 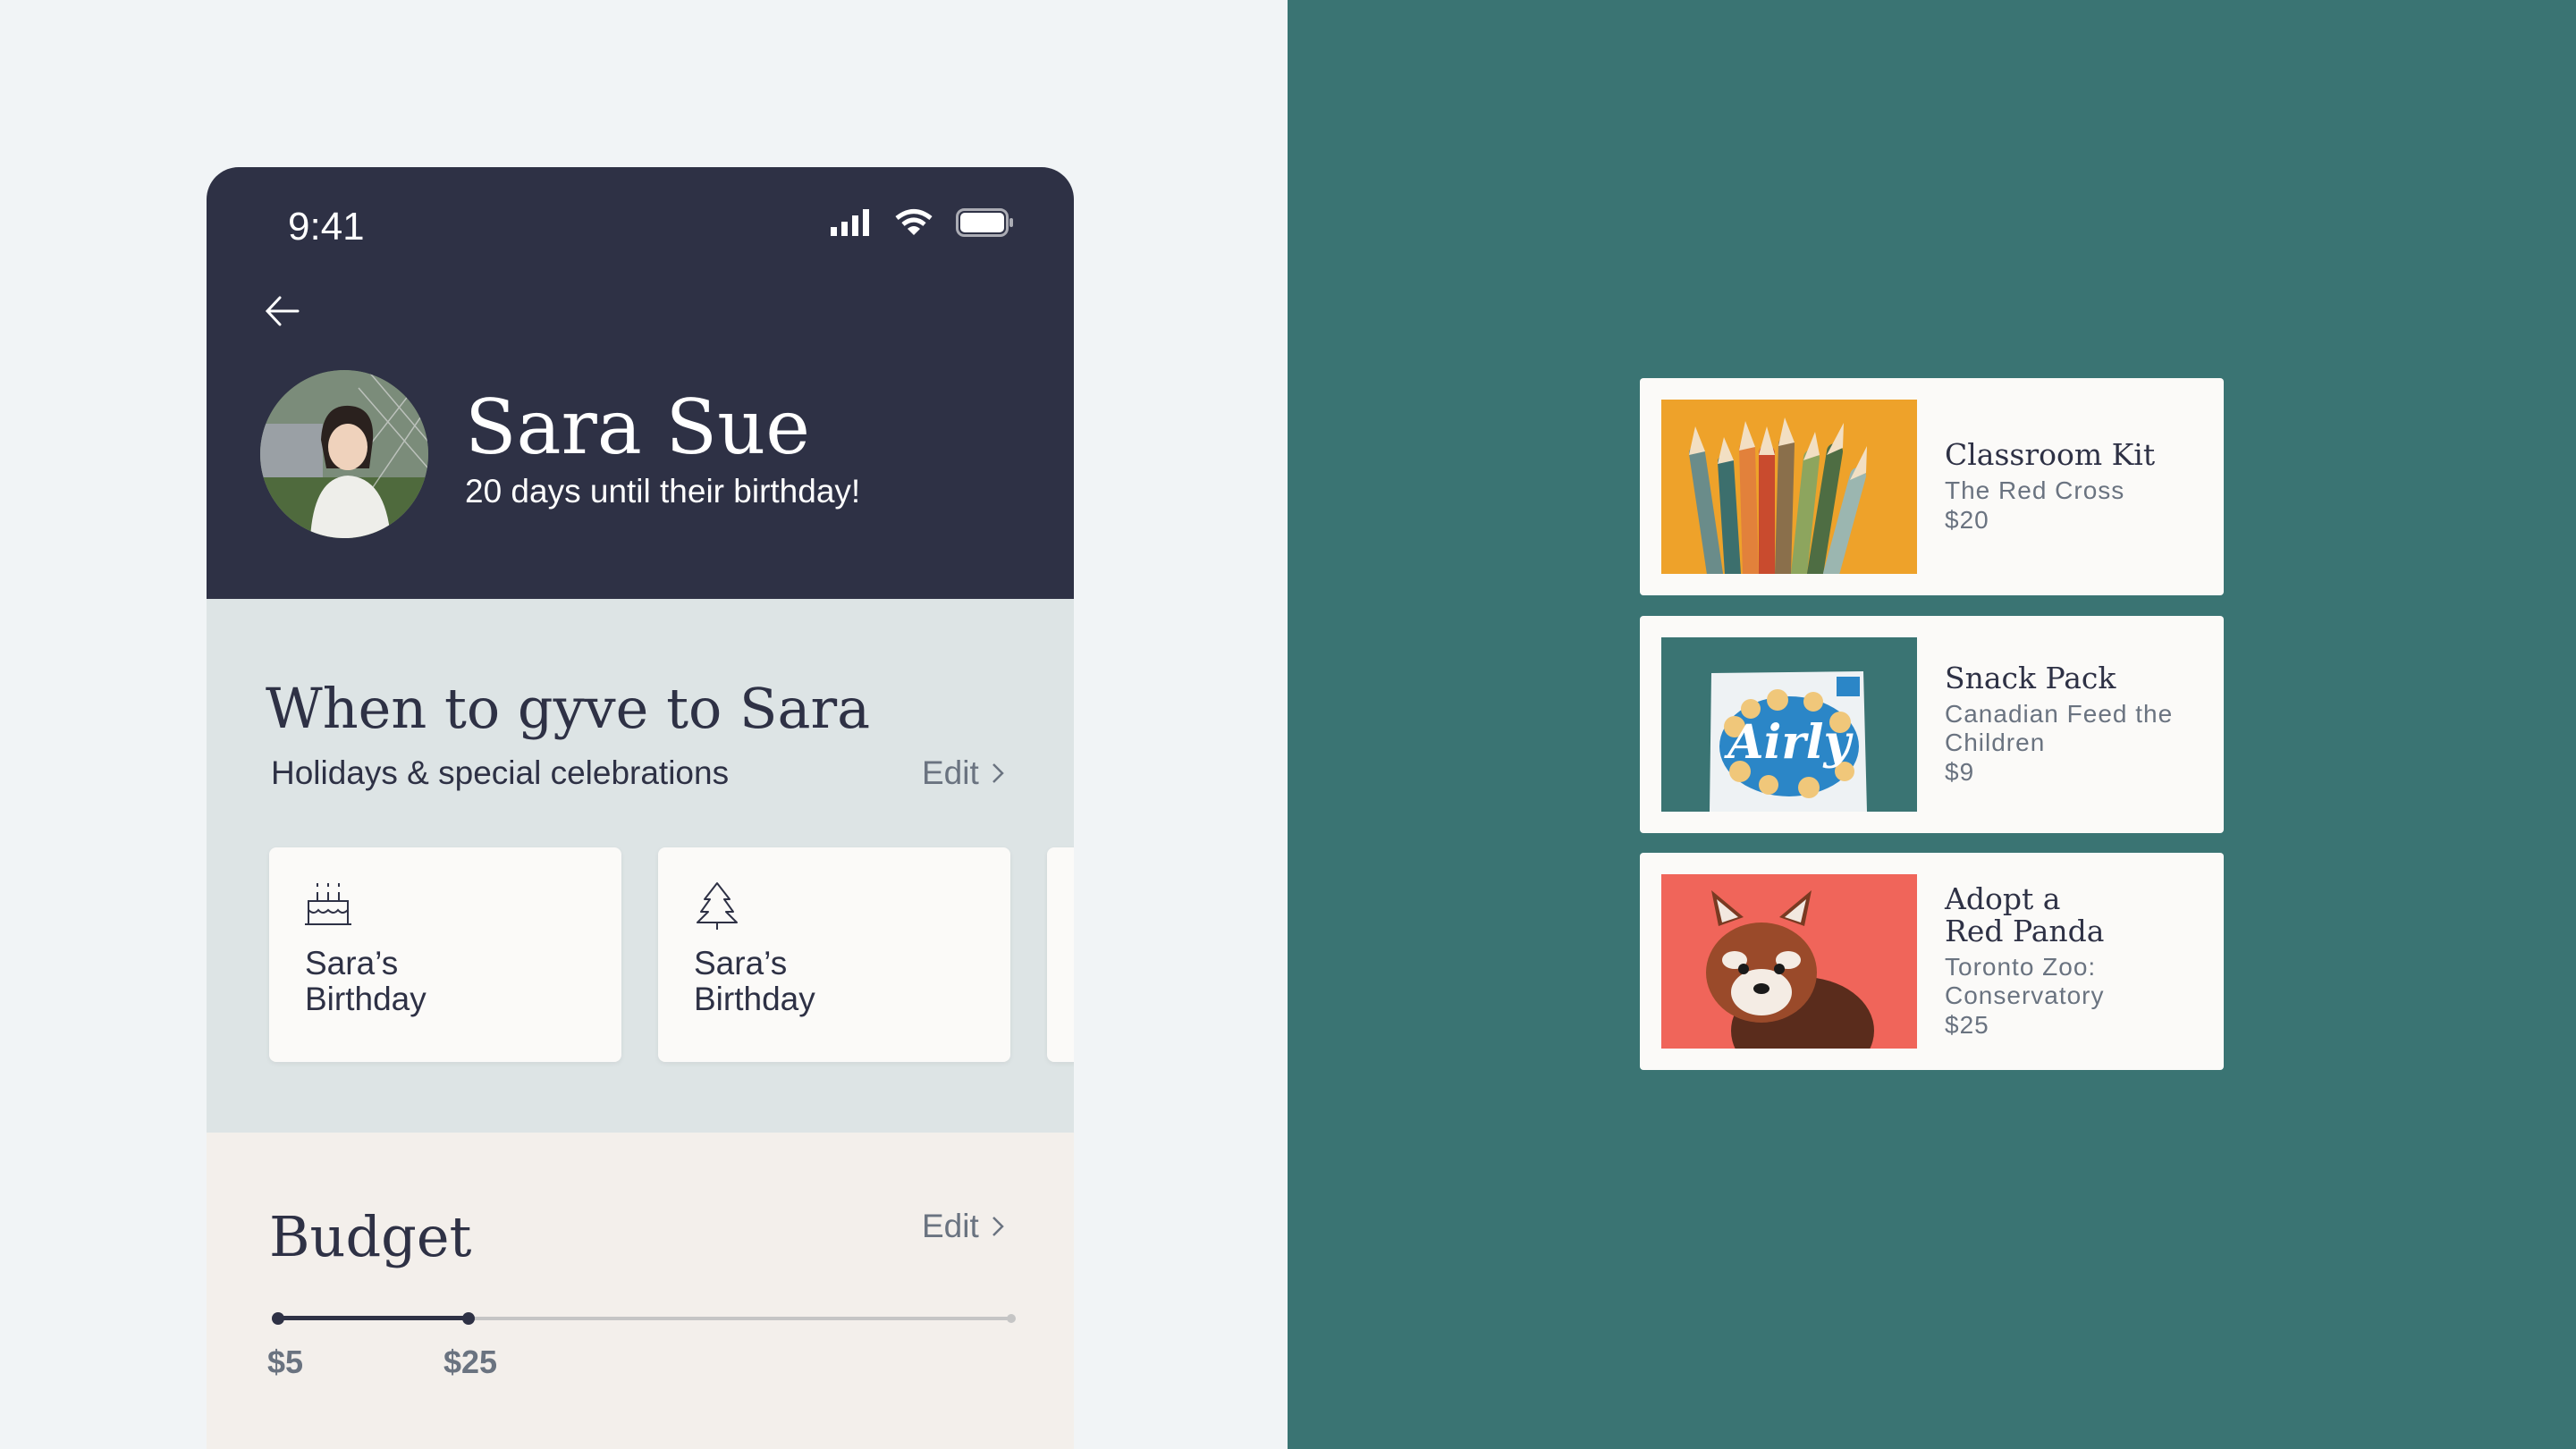 What do you see at coordinates (1788, 742) in the screenshot?
I see `svg-text: Airly` at bounding box center [1788, 742].